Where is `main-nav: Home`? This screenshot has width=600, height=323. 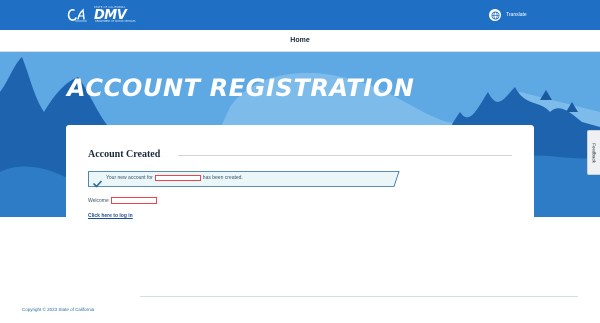
main-nav: Home is located at coordinates (300, 41).